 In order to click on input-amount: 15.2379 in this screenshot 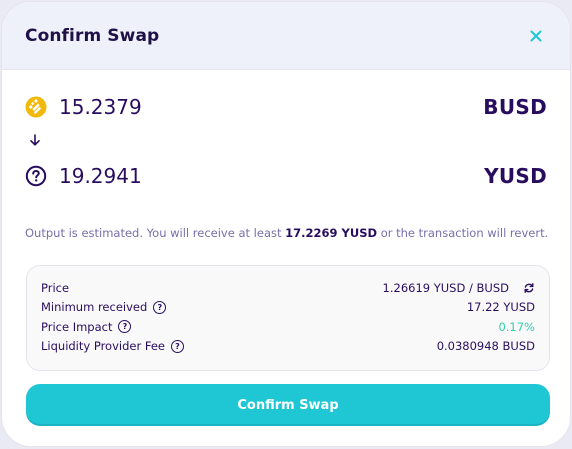, I will do `click(100, 107)`.